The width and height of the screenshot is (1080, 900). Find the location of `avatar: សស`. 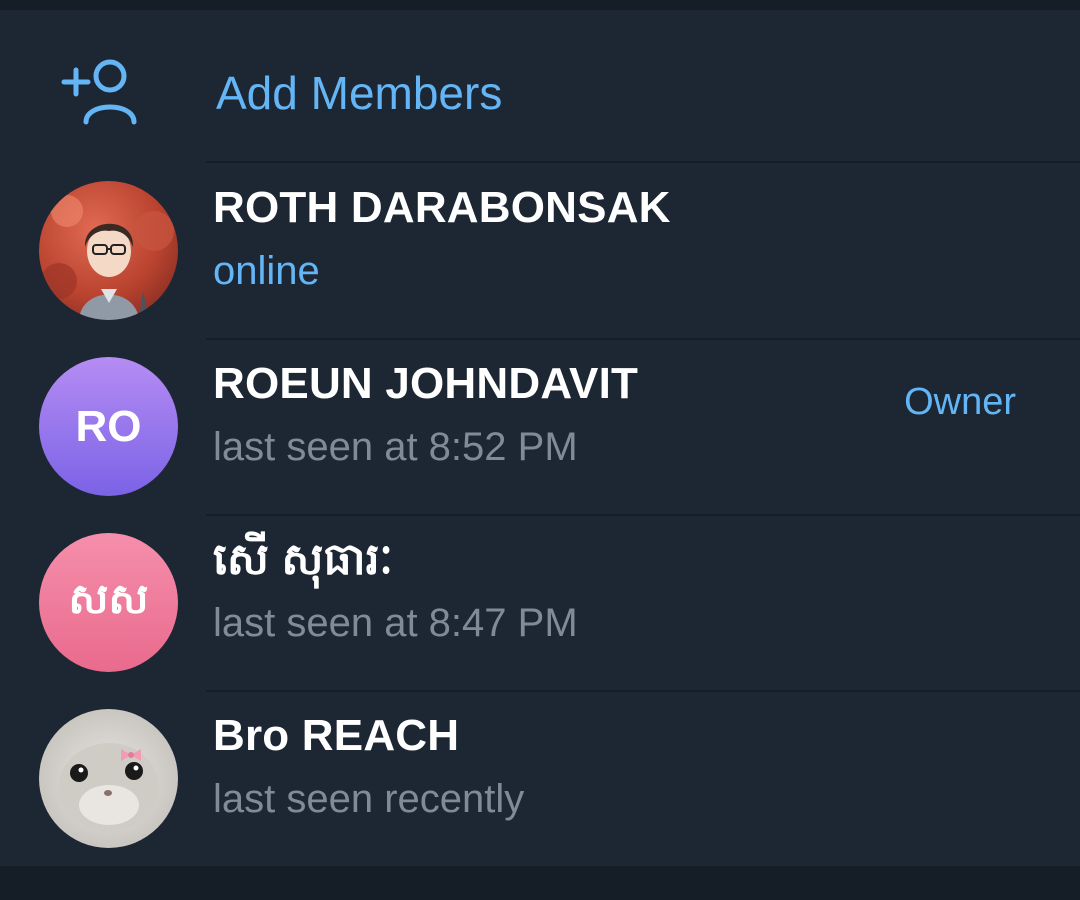

avatar: សស is located at coordinates (108, 602).